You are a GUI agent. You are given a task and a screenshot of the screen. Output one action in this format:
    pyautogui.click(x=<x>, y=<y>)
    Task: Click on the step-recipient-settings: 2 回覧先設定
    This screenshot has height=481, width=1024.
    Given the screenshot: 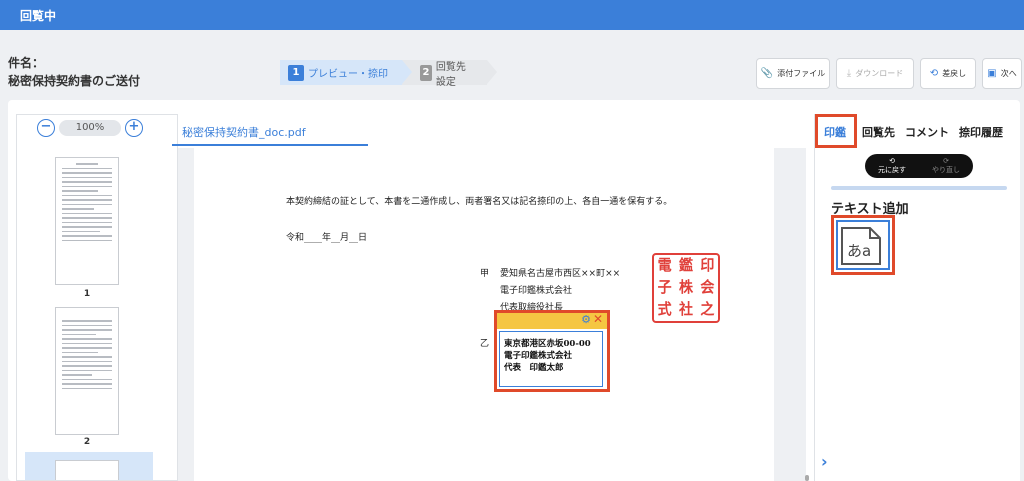 What is the action you would take?
    pyautogui.click(x=449, y=74)
    